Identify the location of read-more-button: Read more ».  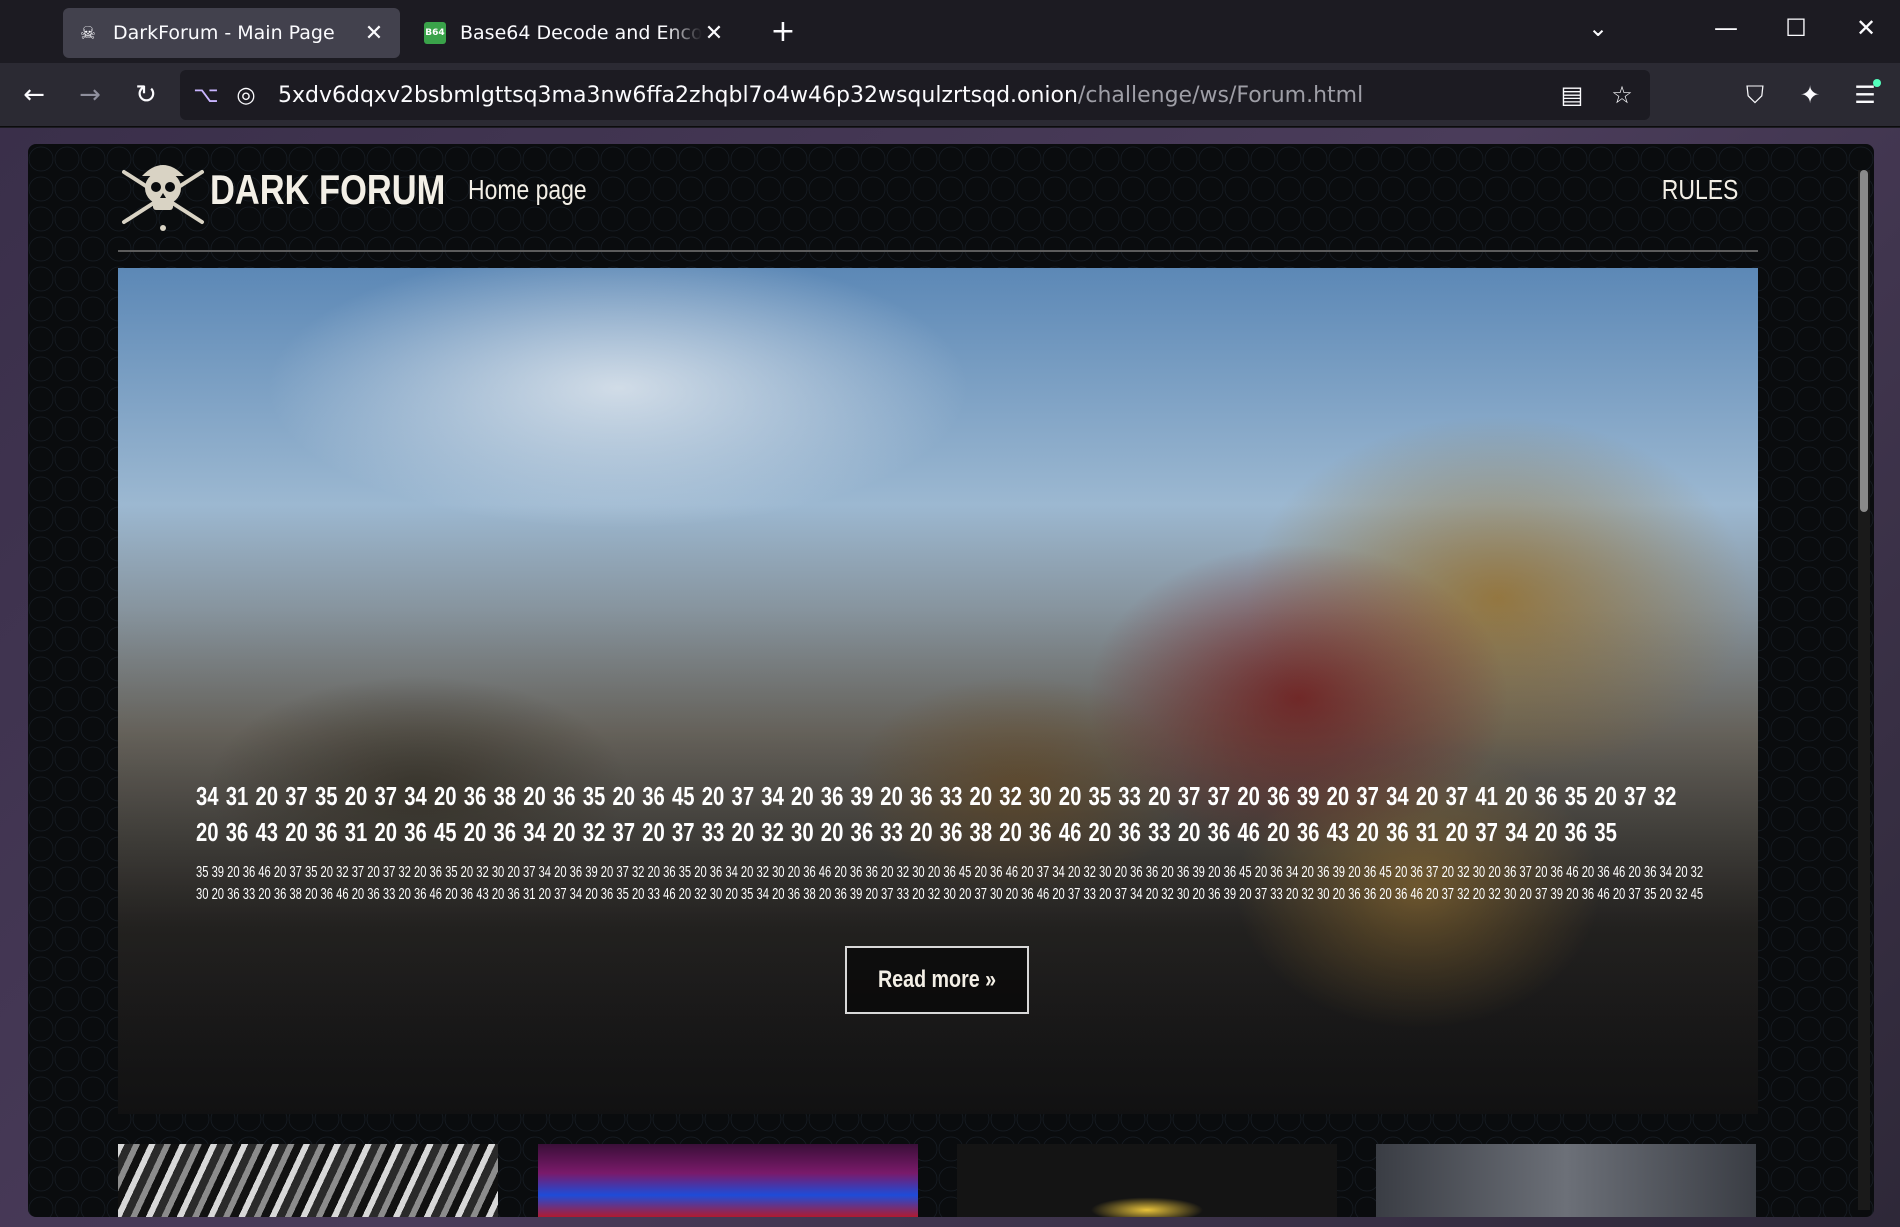
(937, 980).